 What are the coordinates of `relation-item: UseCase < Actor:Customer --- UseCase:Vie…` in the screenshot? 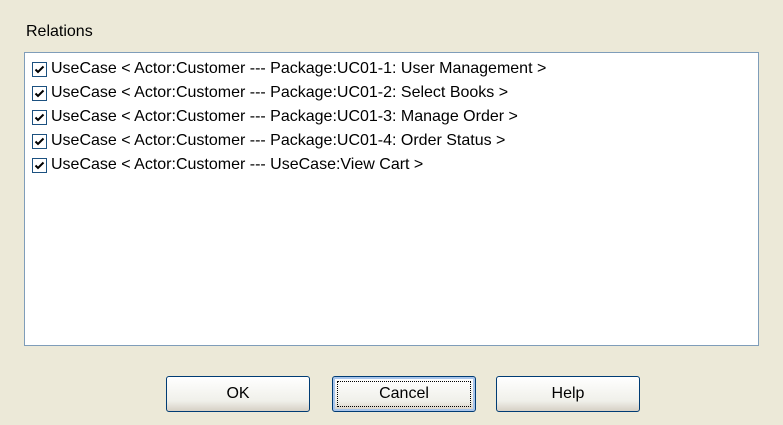 It's located at (391, 165).